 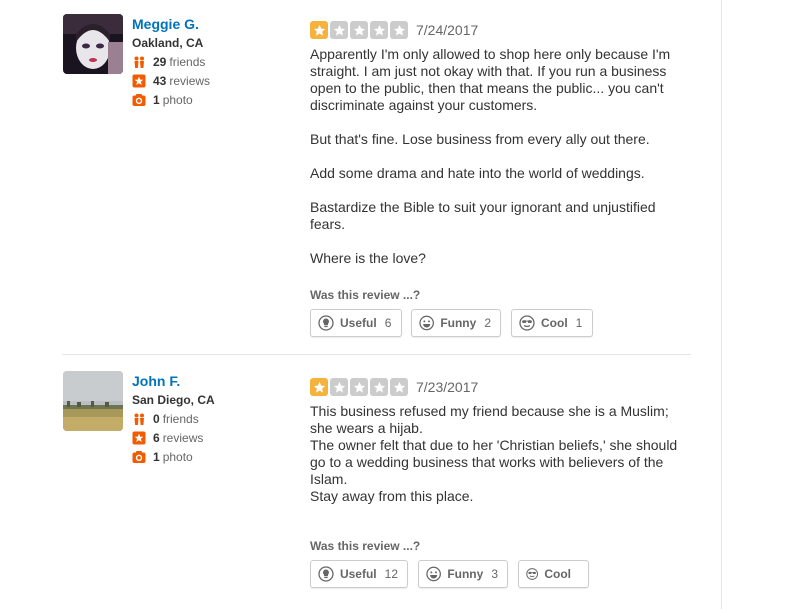 I want to click on funny-button: Funny 3, so click(x=463, y=574).